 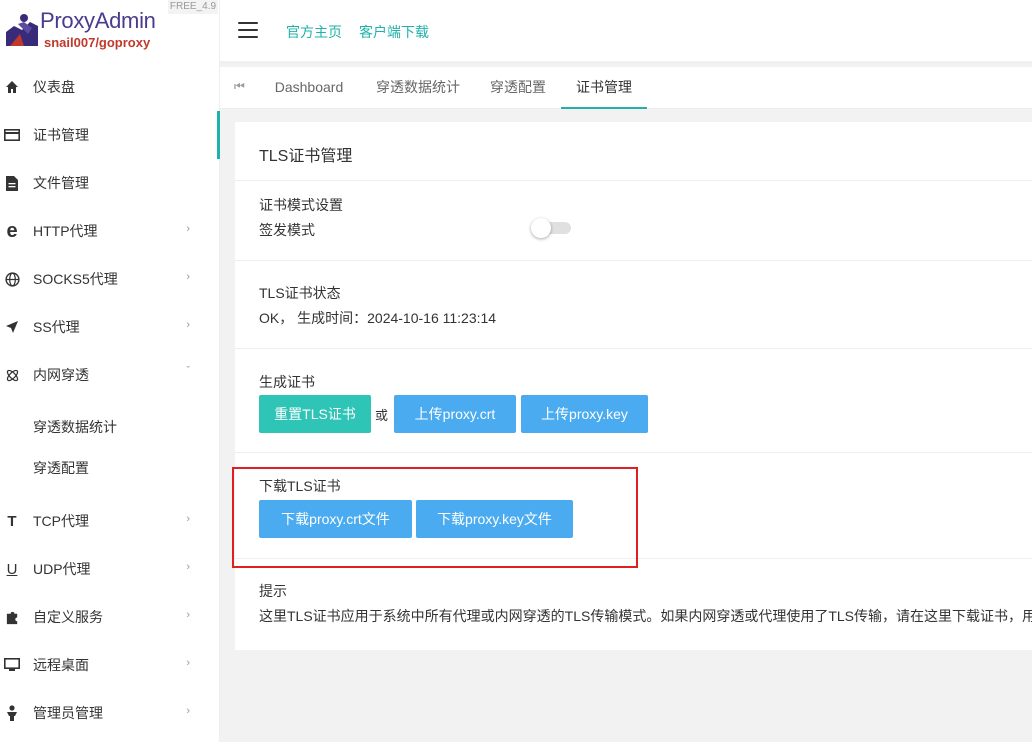 I want to click on sidebar-item-files: 文件管理, so click(x=110, y=183).